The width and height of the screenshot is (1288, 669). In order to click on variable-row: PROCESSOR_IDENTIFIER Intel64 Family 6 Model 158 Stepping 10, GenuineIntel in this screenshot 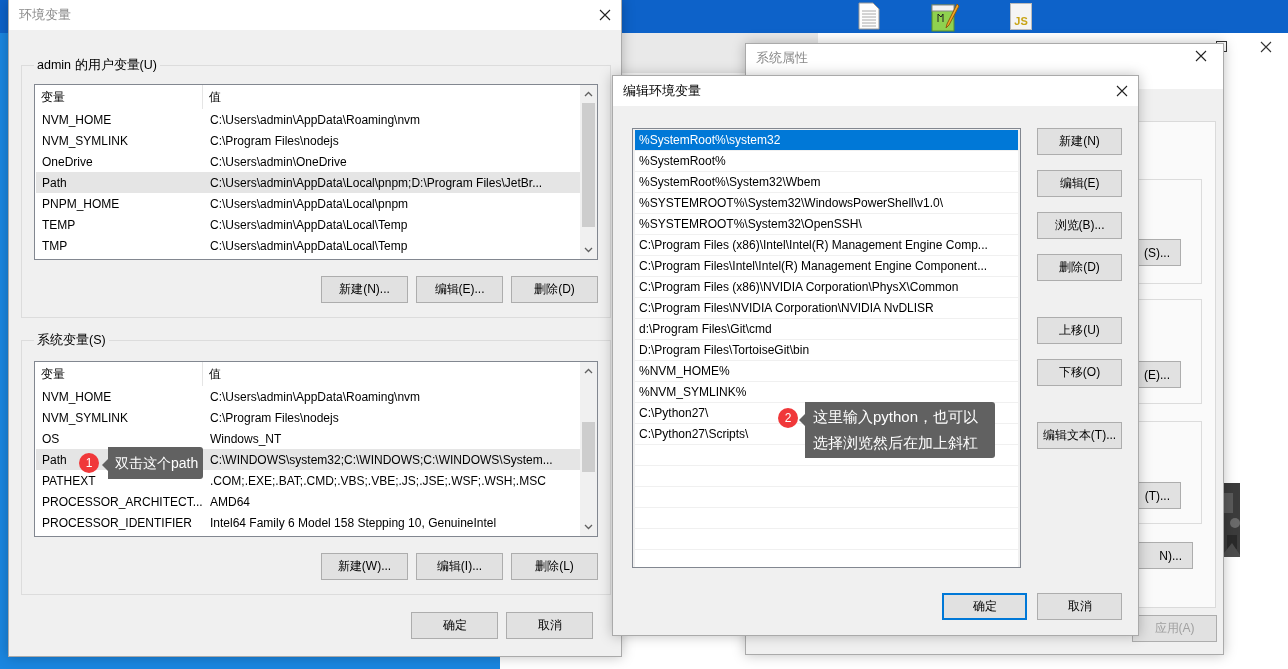, I will do `click(308, 522)`.